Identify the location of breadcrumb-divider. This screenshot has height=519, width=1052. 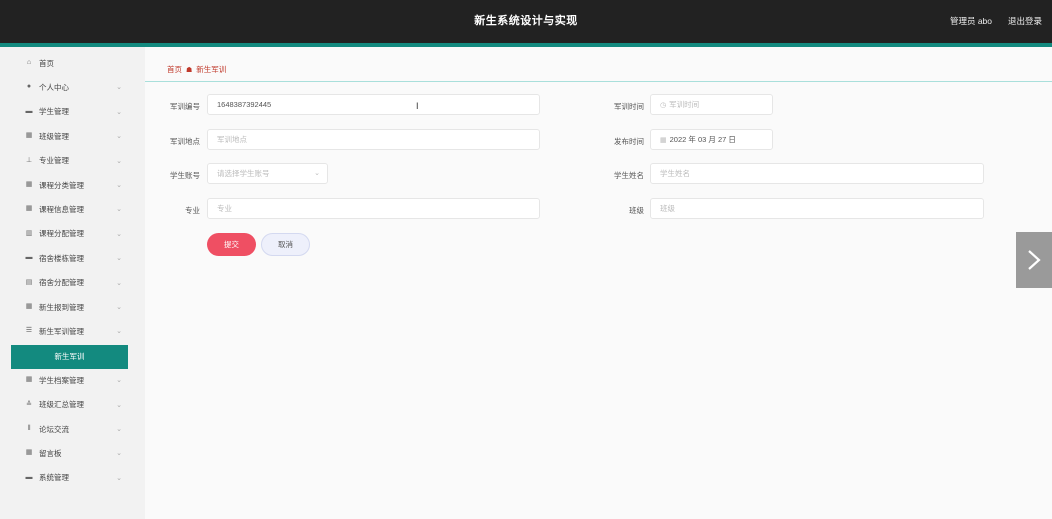
(598, 81).